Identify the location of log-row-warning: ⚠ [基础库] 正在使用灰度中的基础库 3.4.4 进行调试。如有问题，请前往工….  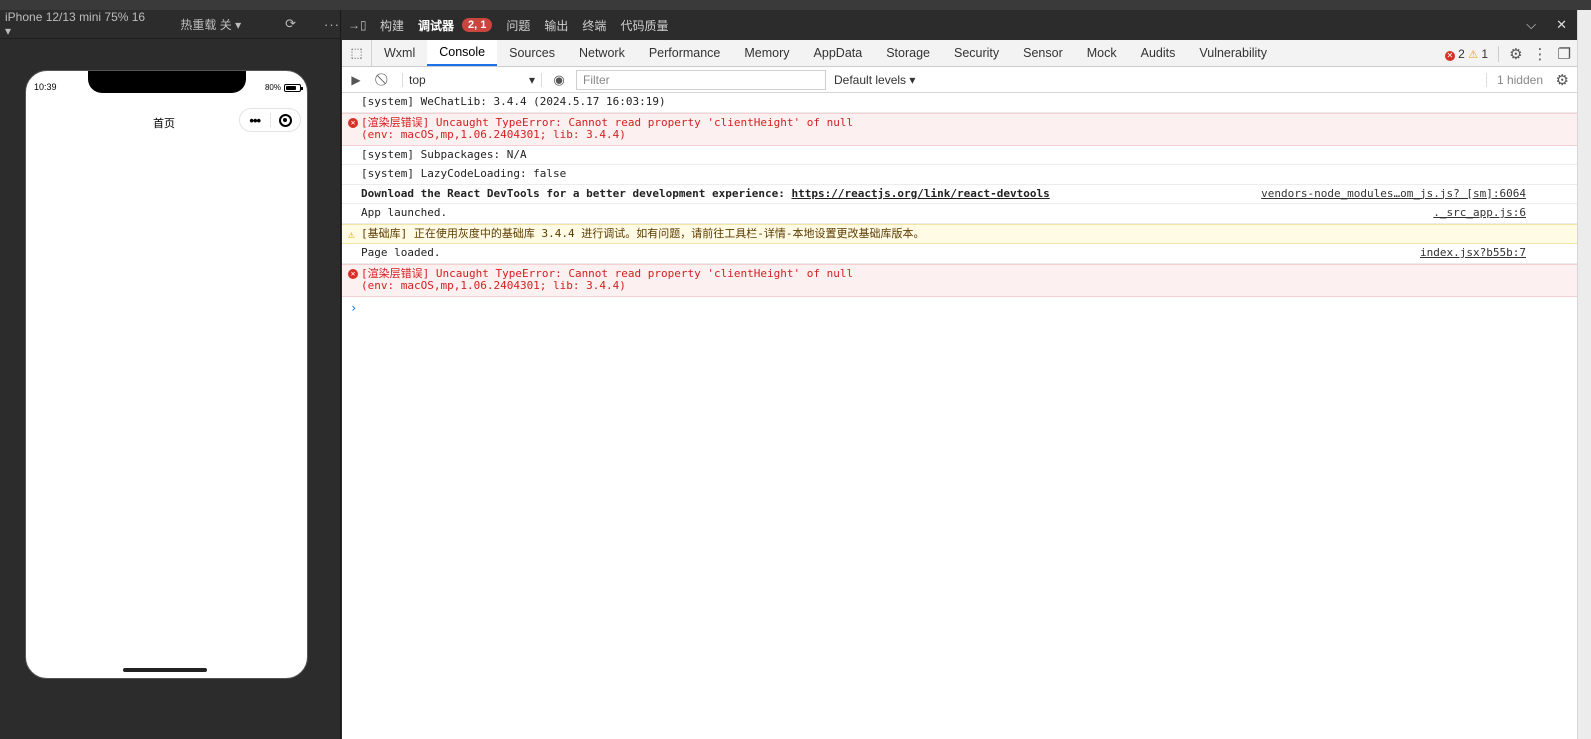
(959, 233).